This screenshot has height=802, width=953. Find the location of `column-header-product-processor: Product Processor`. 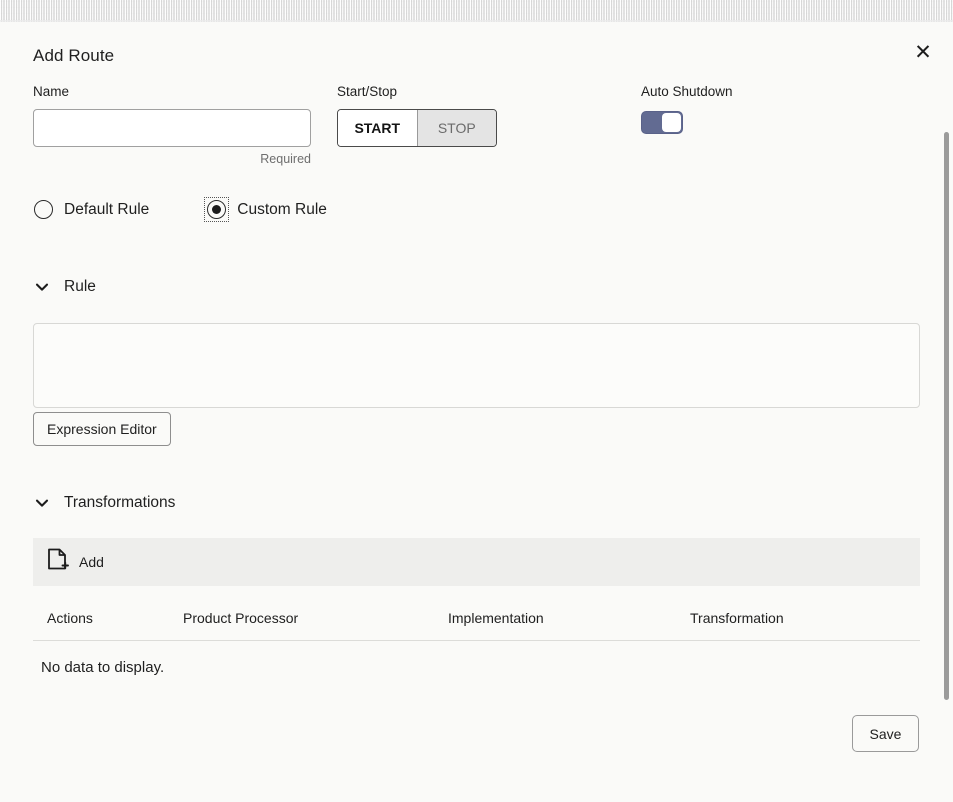

column-header-product-processor: Product Processor is located at coordinates (241, 618).